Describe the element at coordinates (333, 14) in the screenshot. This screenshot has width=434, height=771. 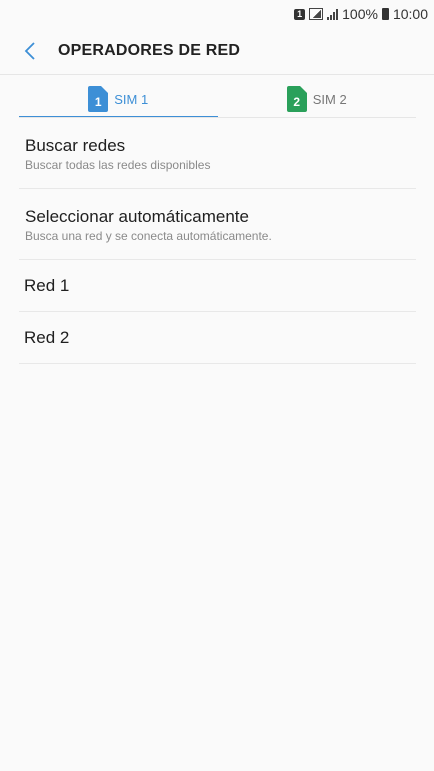
I see `signal-bars-icon` at that location.